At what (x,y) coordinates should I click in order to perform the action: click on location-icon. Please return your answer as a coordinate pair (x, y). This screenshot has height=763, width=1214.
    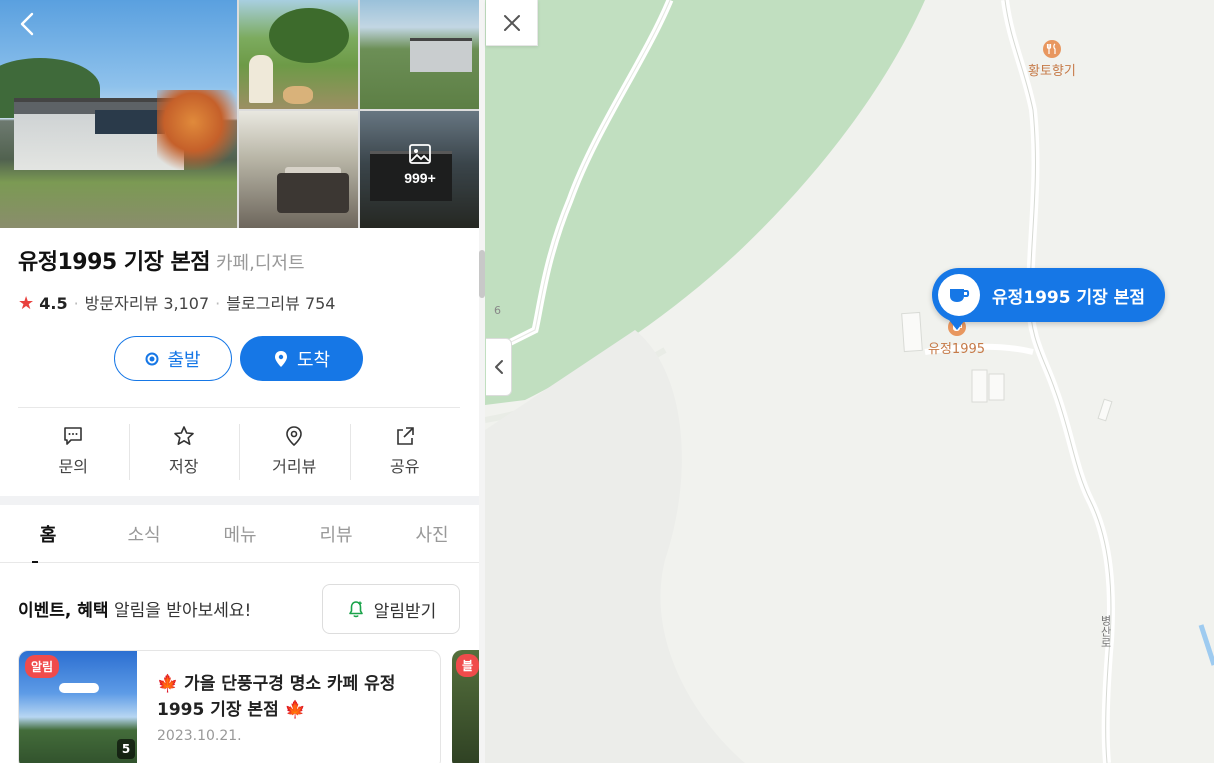
    Looking at the image, I should click on (294, 436).